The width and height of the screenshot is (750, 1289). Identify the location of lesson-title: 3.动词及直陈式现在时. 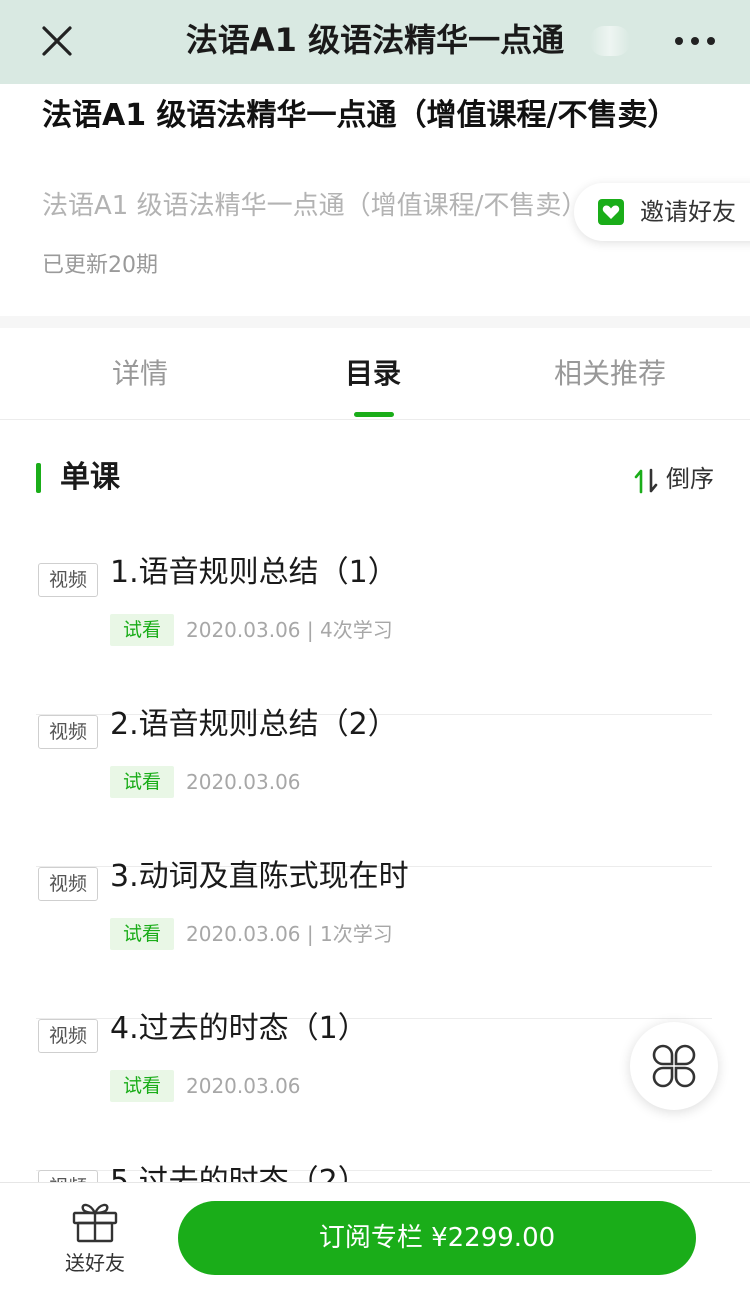
(259, 876).